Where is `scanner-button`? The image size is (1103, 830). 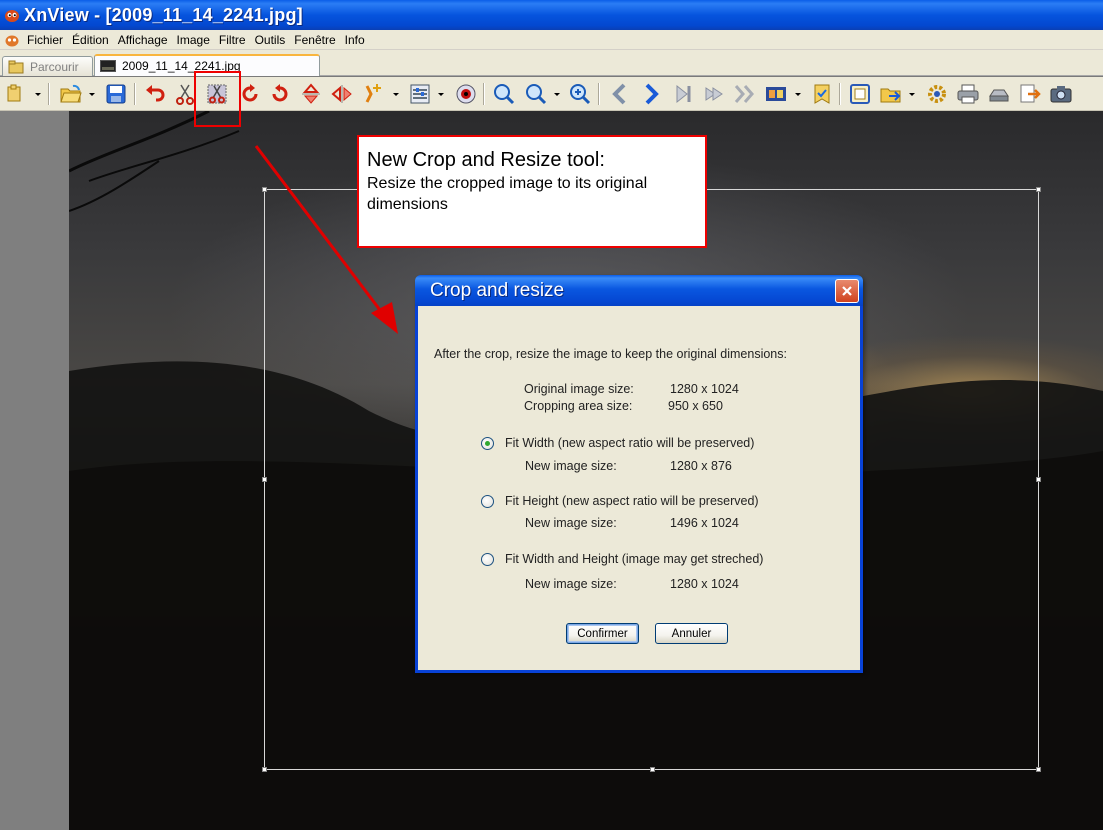
scanner-button is located at coordinates (999, 94).